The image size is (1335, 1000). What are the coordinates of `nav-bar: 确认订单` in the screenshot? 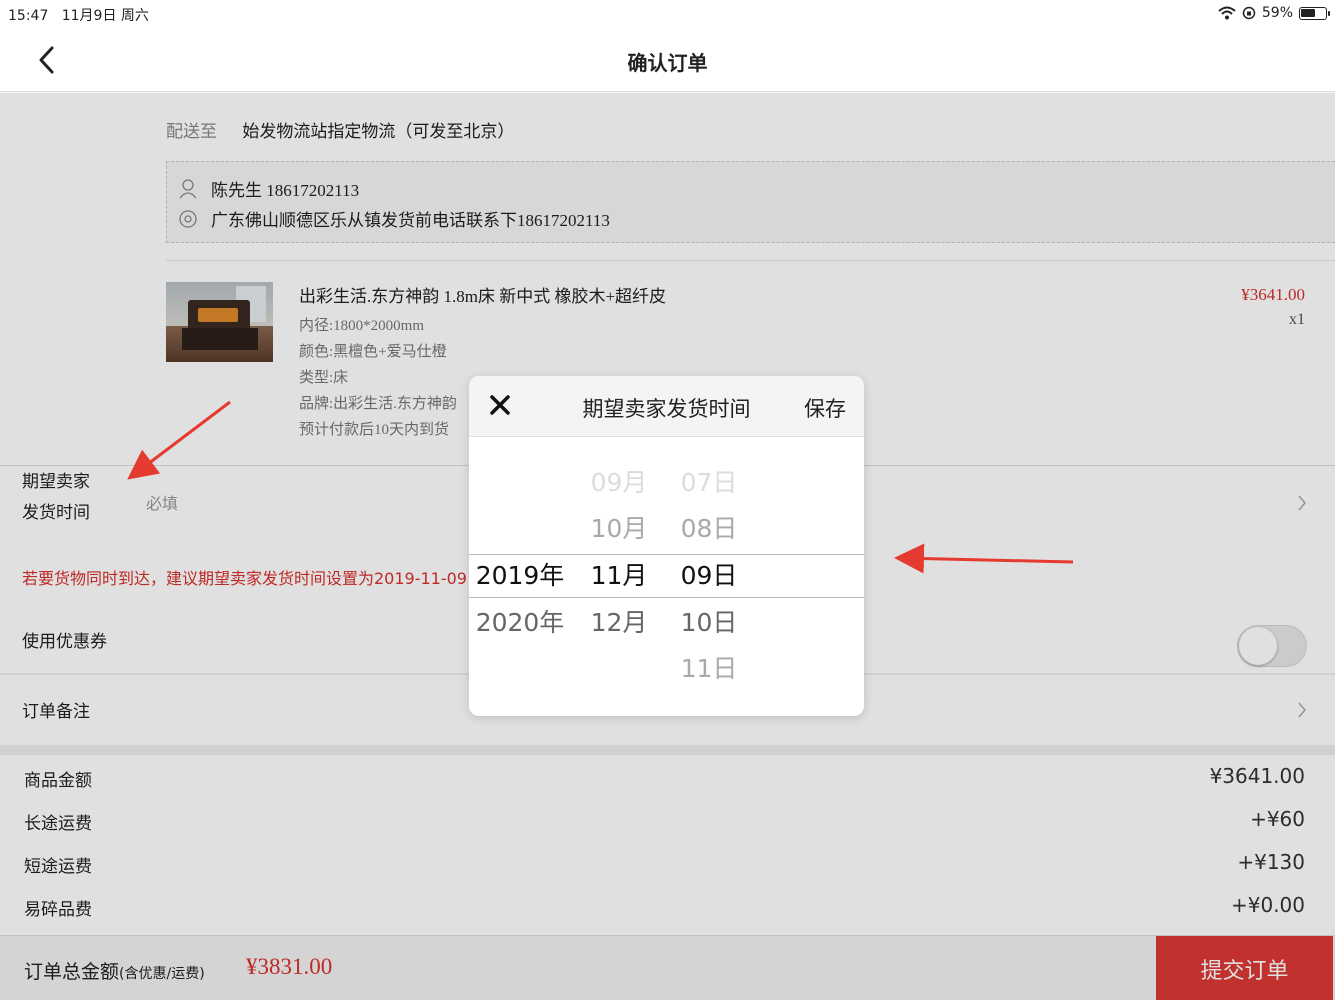 It's located at (667, 60).